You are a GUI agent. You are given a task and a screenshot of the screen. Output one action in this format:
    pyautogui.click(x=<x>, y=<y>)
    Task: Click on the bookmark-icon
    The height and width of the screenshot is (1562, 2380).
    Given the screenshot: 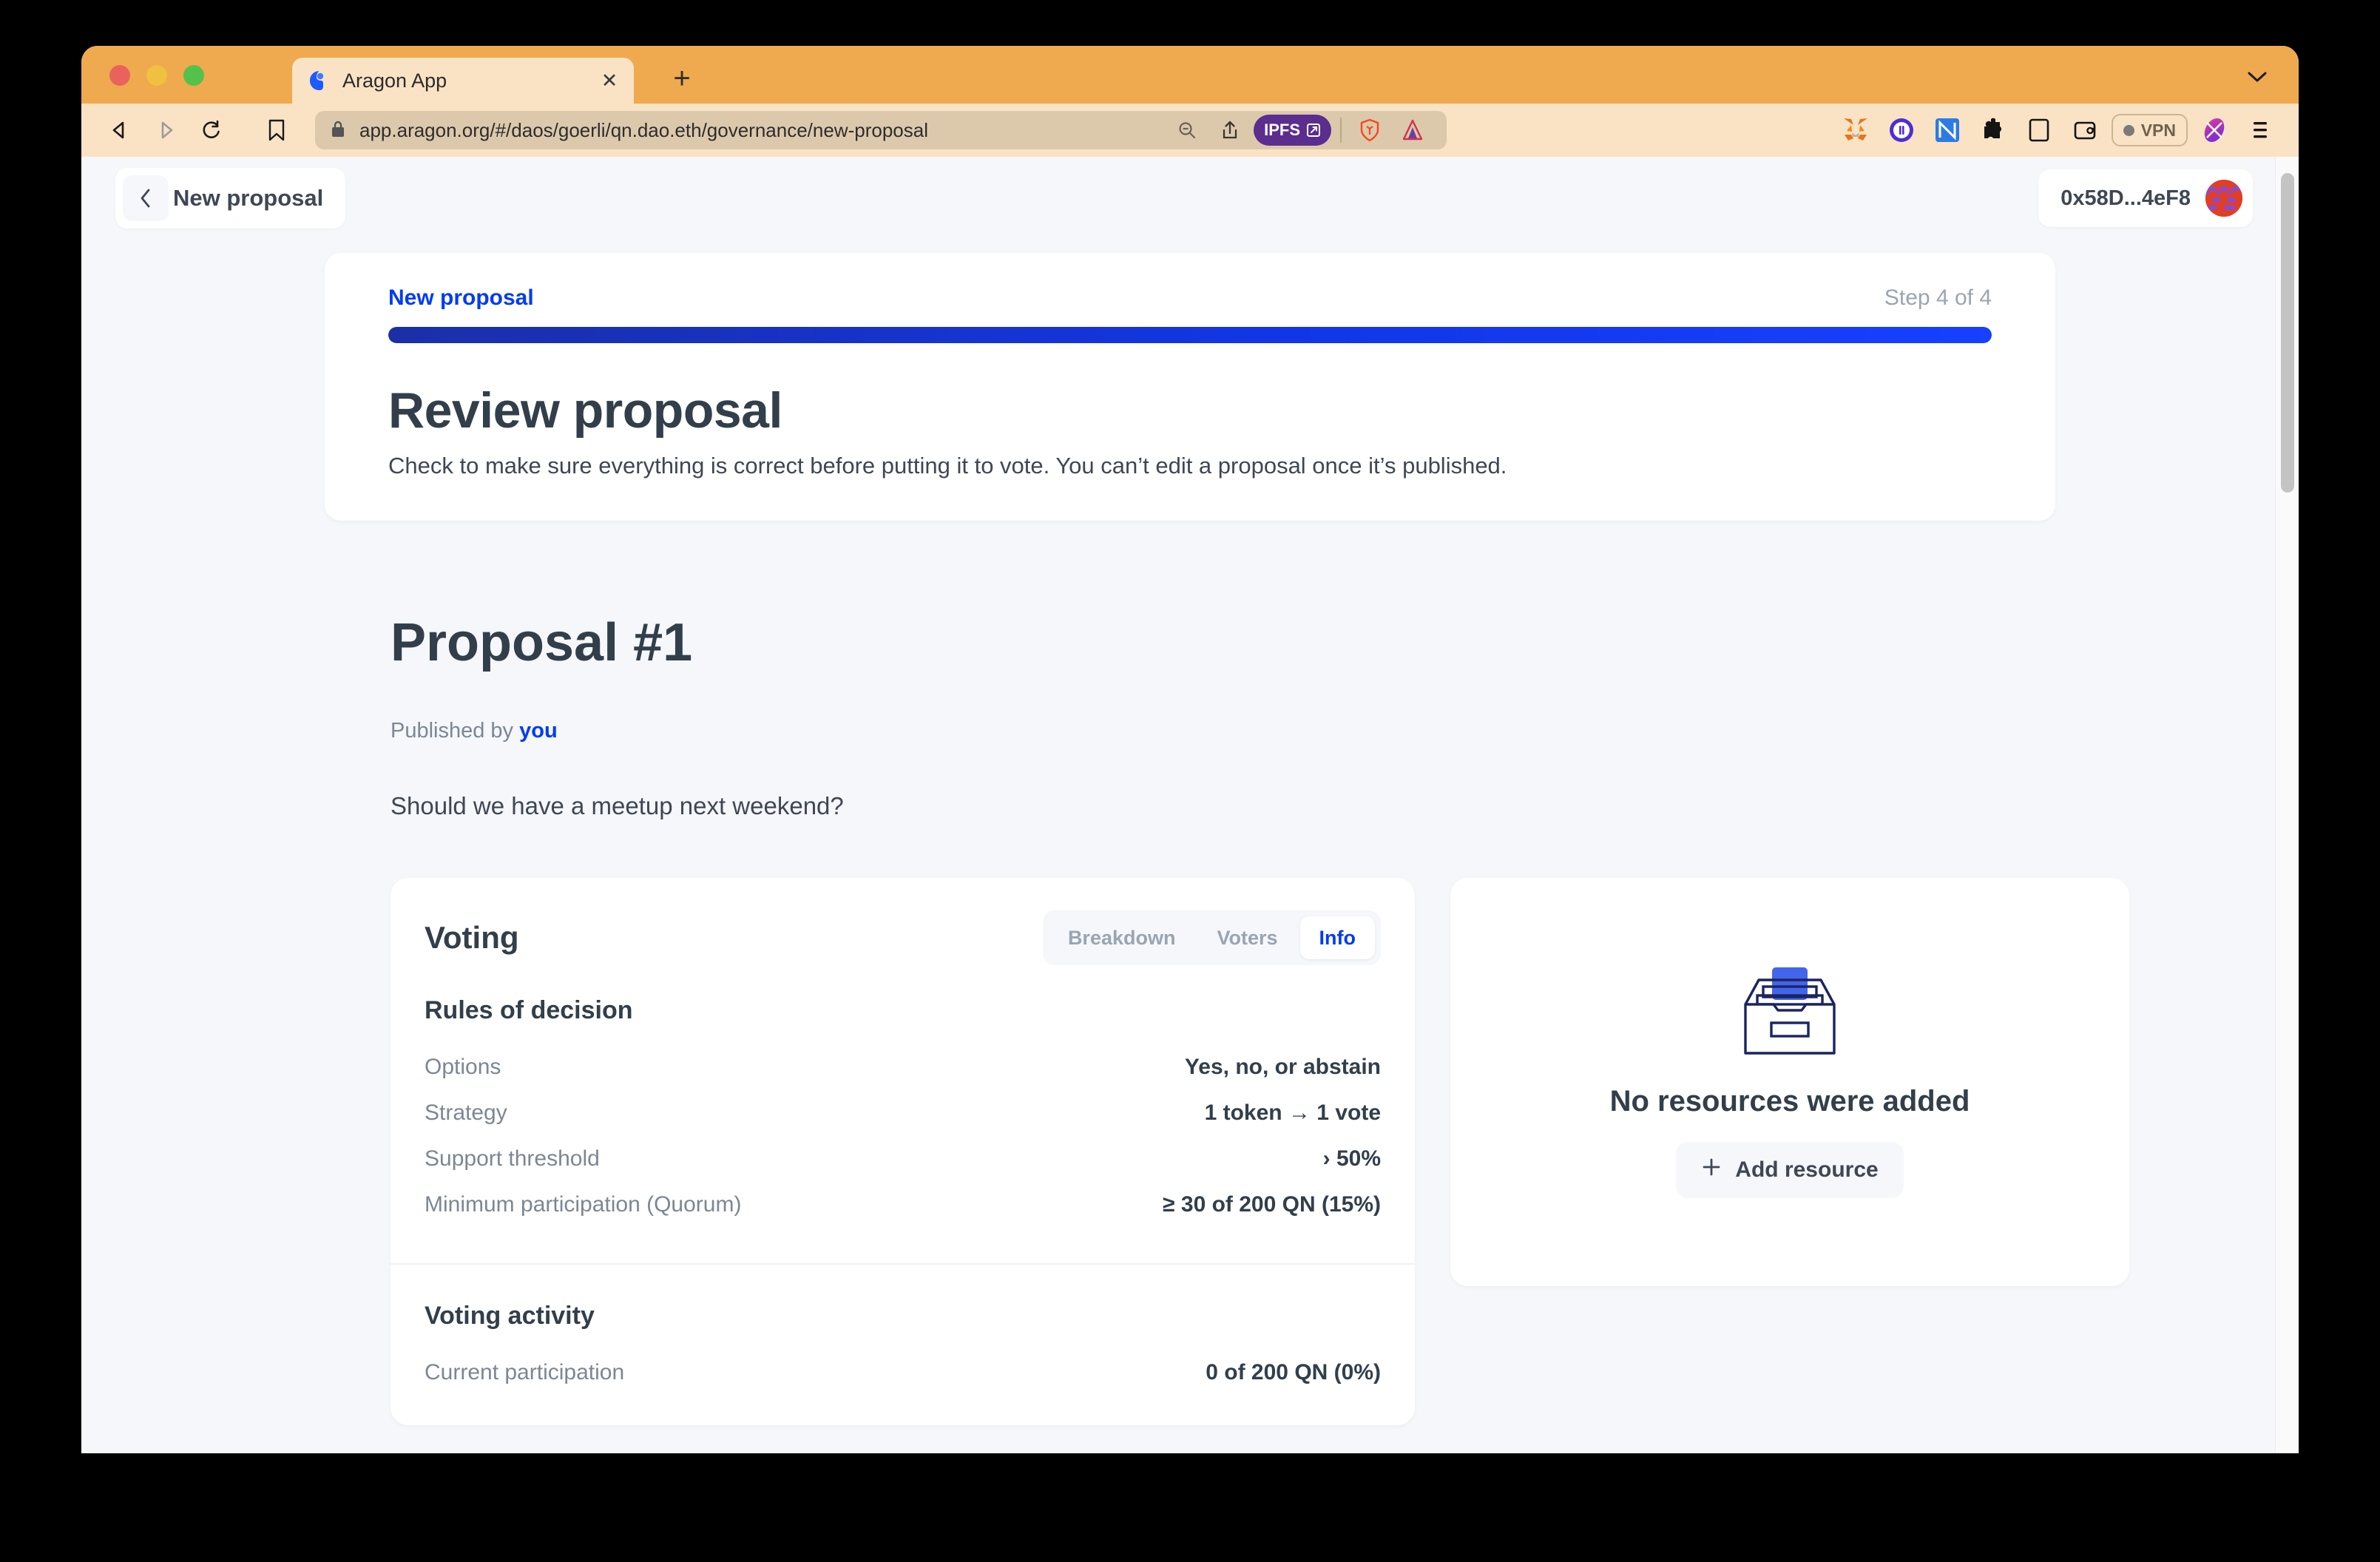 What is the action you would take?
    pyautogui.click(x=276, y=130)
    